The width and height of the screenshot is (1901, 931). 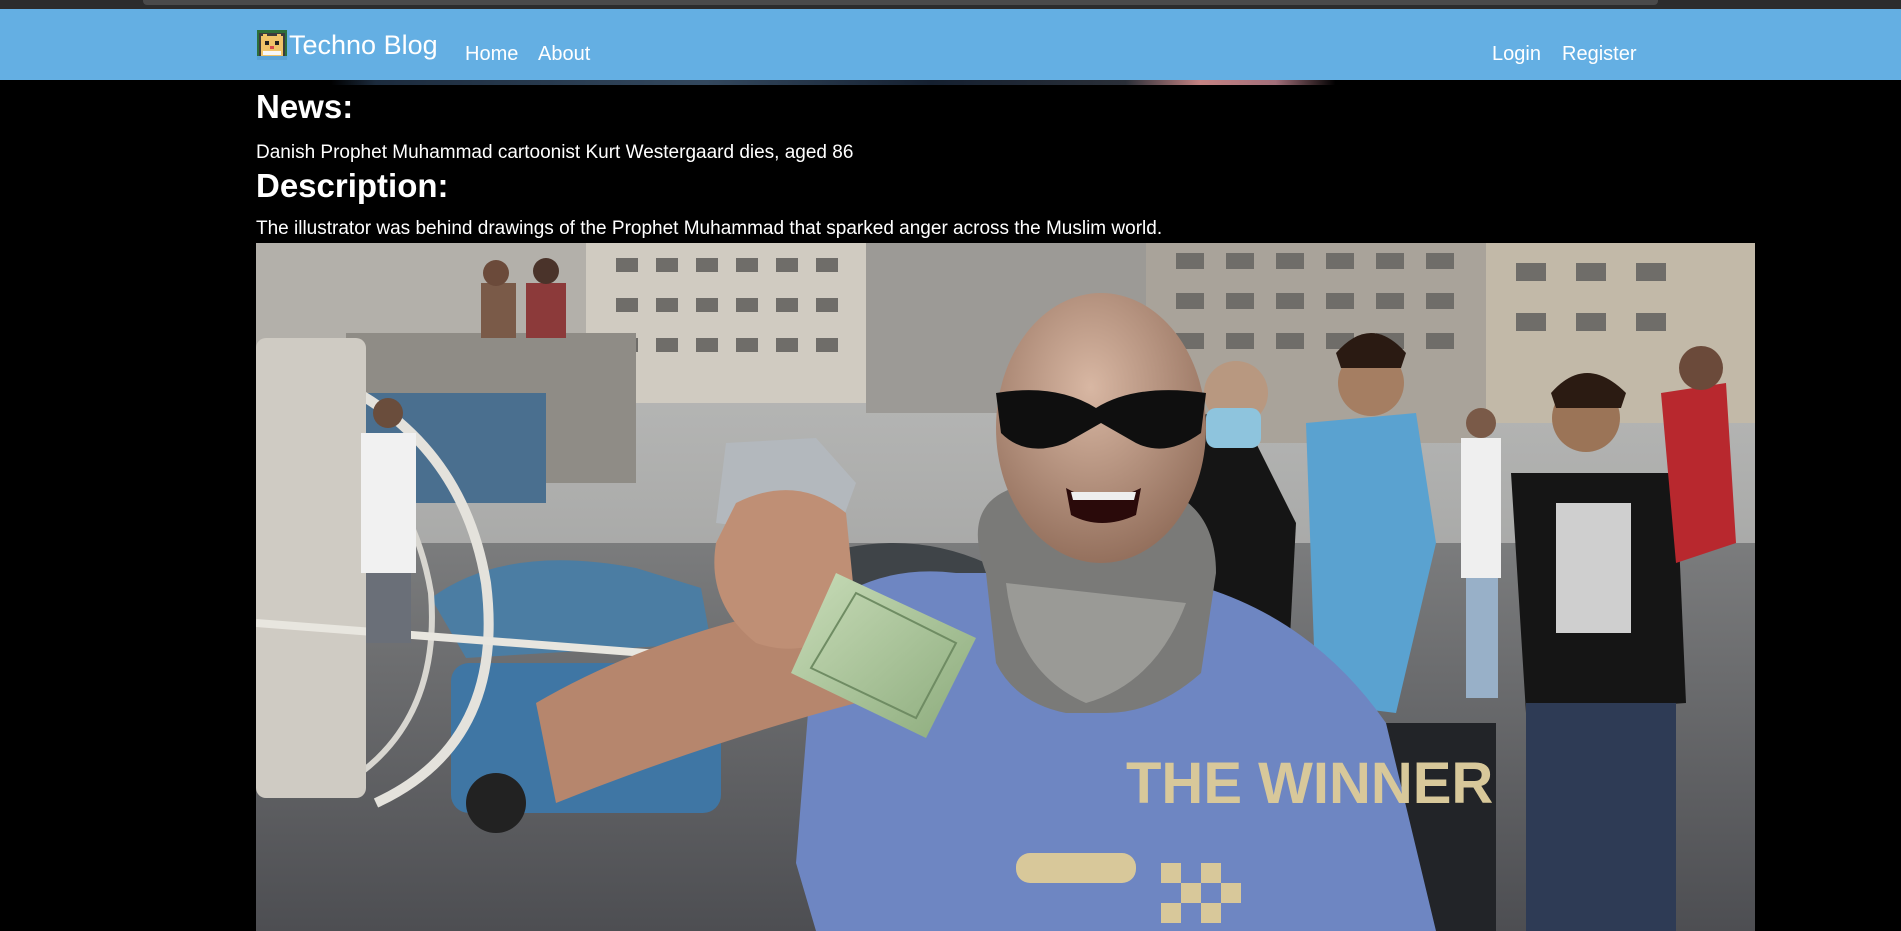 What do you see at coordinates (900, 2) in the screenshot?
I see `browser-tab-strip` at bounding box center [900, 2].